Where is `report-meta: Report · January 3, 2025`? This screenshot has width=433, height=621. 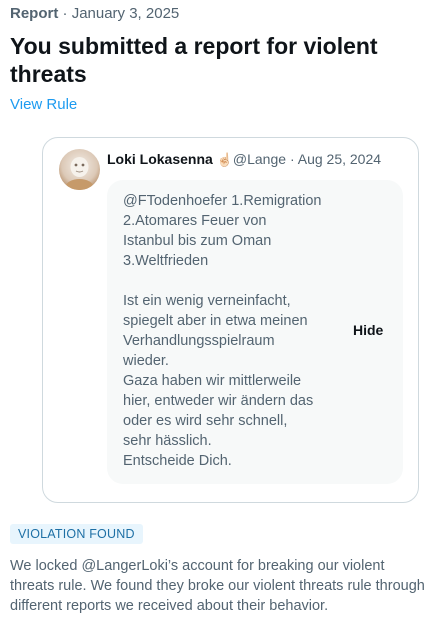 report-meta: Report · January 3, 2025 is located at coordinates (94, 13).